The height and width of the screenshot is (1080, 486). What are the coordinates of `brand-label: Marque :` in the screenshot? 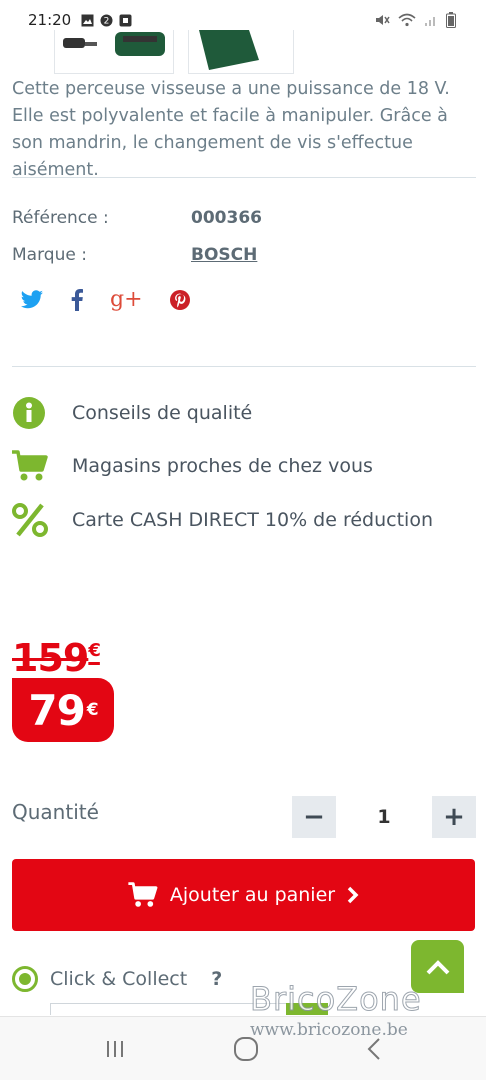 It's located at (49, 255).